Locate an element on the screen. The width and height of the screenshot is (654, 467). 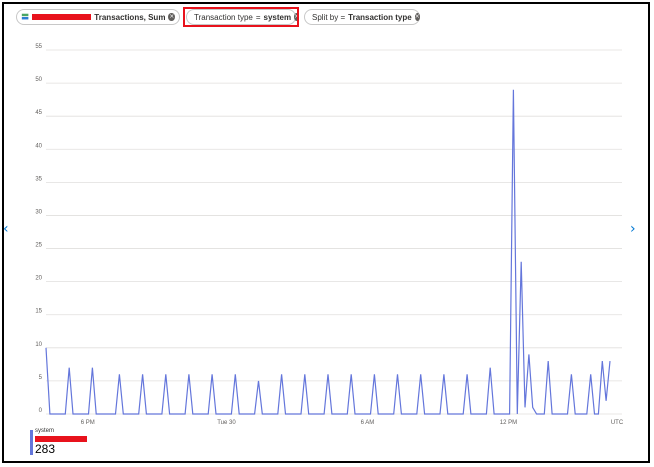
x-tick-label: 6 AM is located at coordinates (368, 423).